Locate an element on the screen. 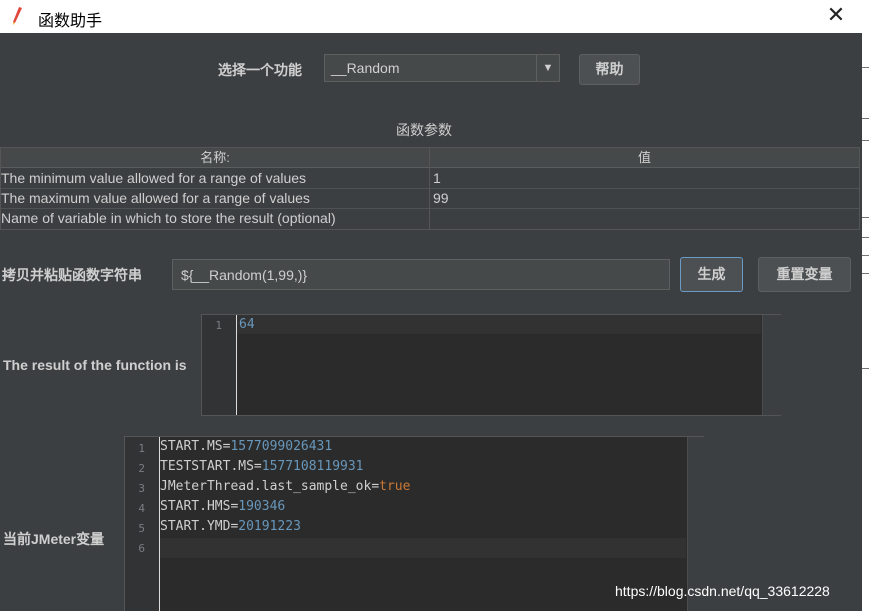  close-button: ✕ is located at coordinates (836, 16).